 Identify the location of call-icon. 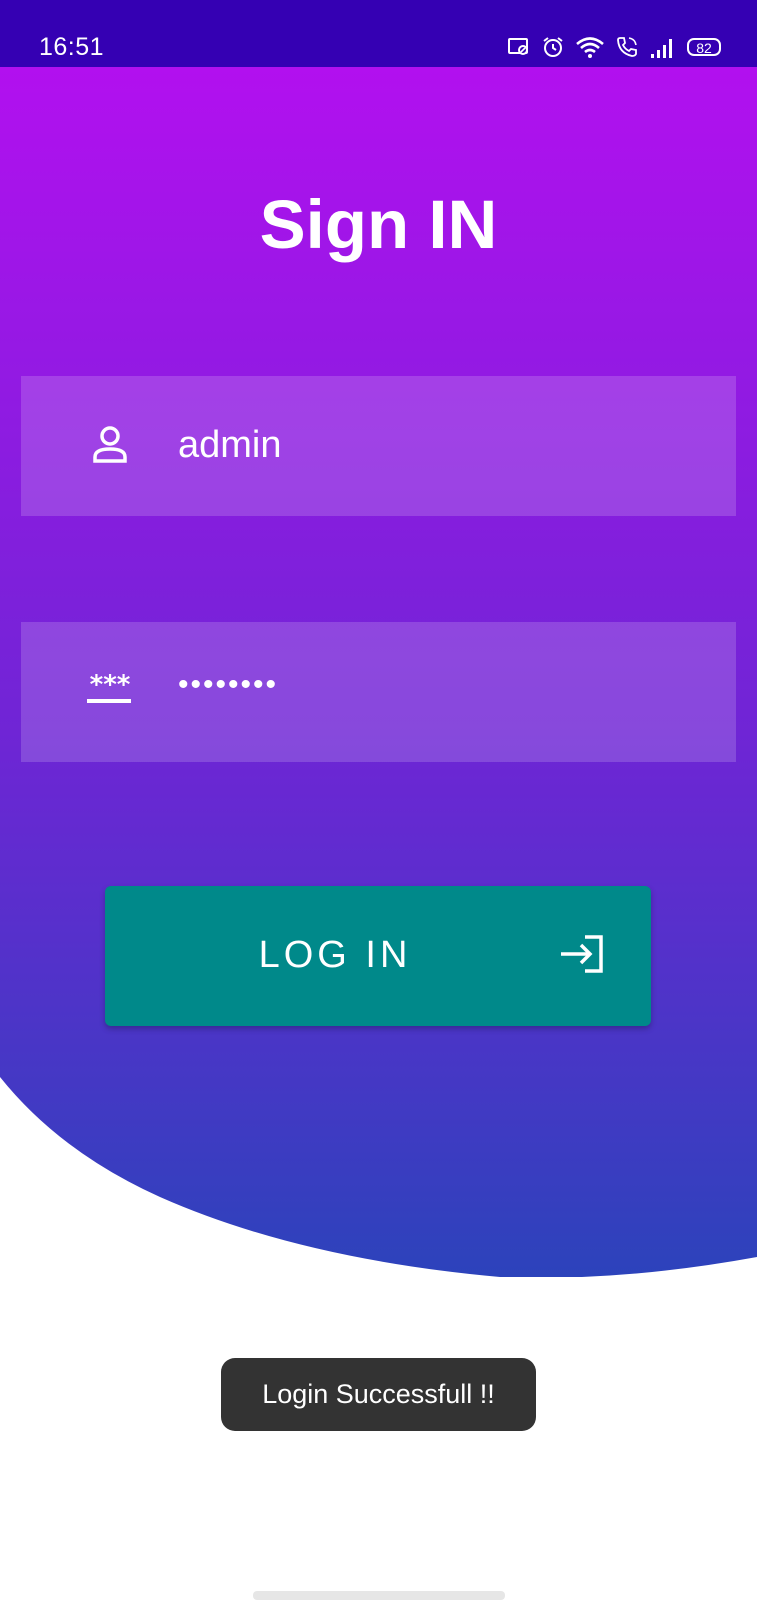
(627, 47).